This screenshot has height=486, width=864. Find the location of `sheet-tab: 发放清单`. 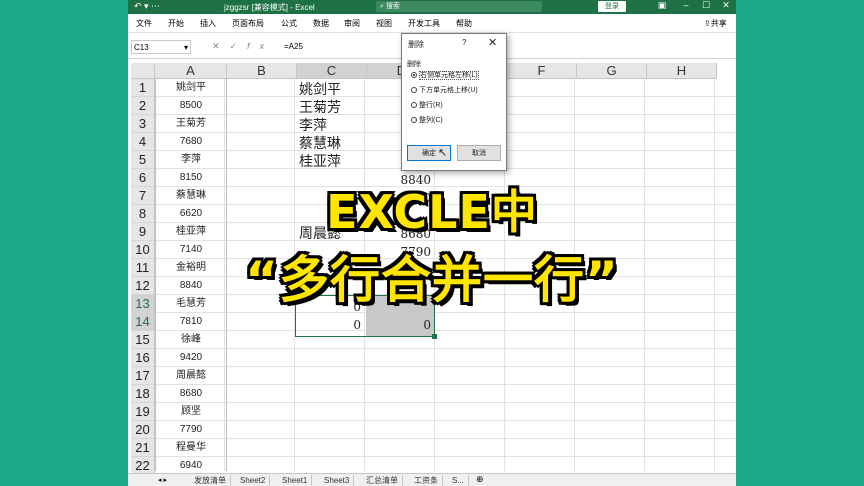

sheet-tab: 发放清单 is located at coordinates (210, 480).